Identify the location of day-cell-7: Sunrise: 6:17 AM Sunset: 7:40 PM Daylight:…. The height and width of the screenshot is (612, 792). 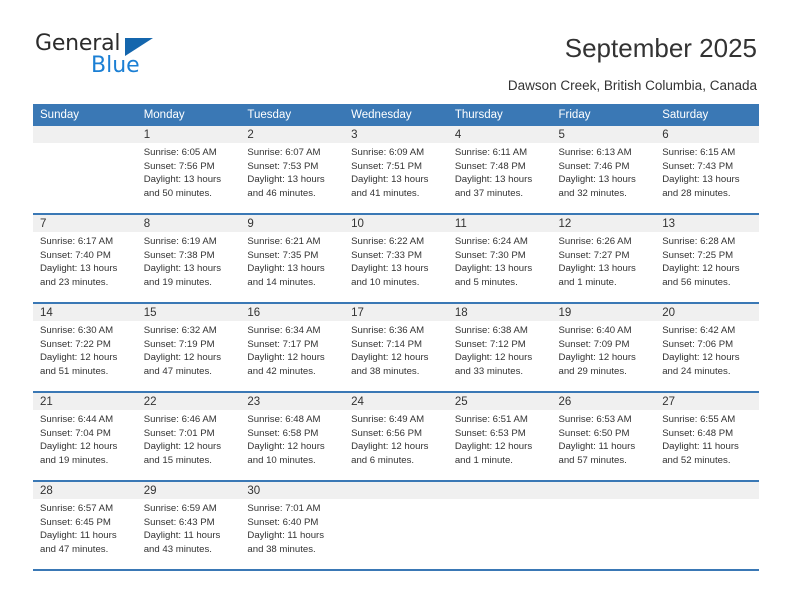
(85, 267).